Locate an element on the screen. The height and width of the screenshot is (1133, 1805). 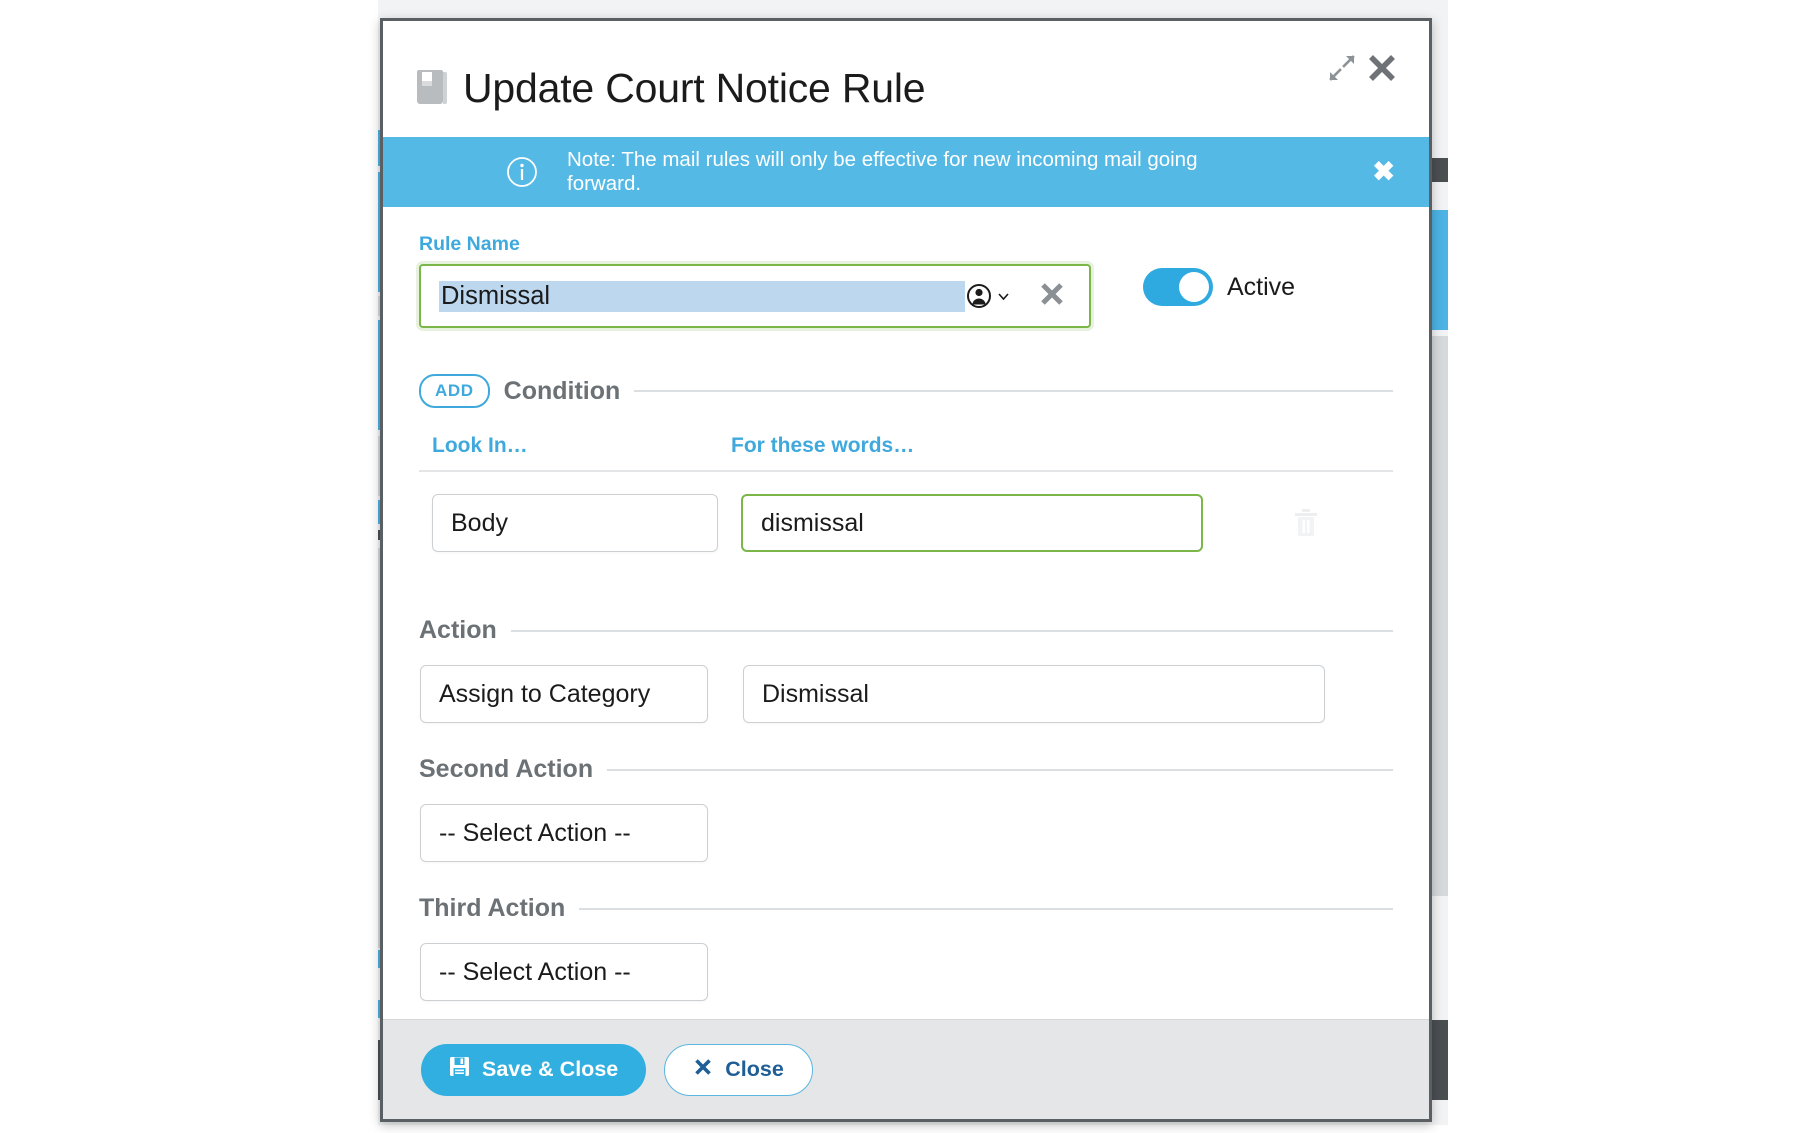
rule-name-label: Rule Name is located at coordinates (469, 244).